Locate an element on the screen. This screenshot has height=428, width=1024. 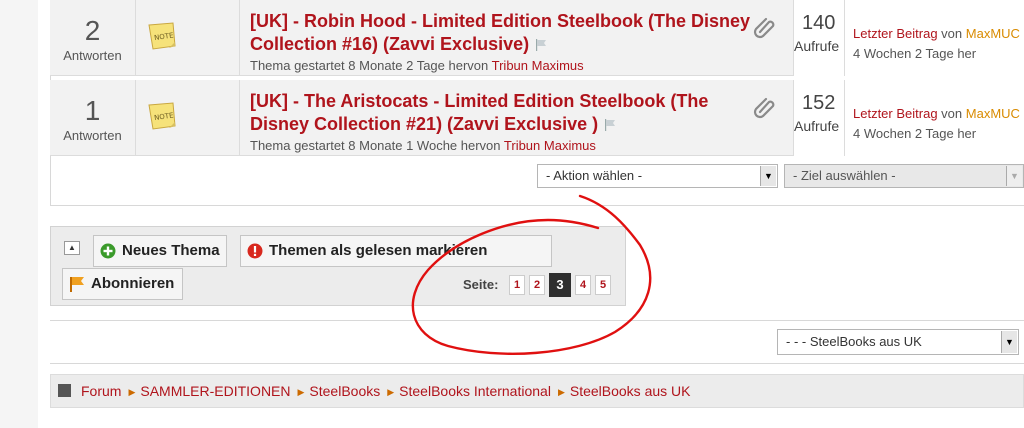
reply-count-cell: 2 Antworten is located at coordinates (93, 38).